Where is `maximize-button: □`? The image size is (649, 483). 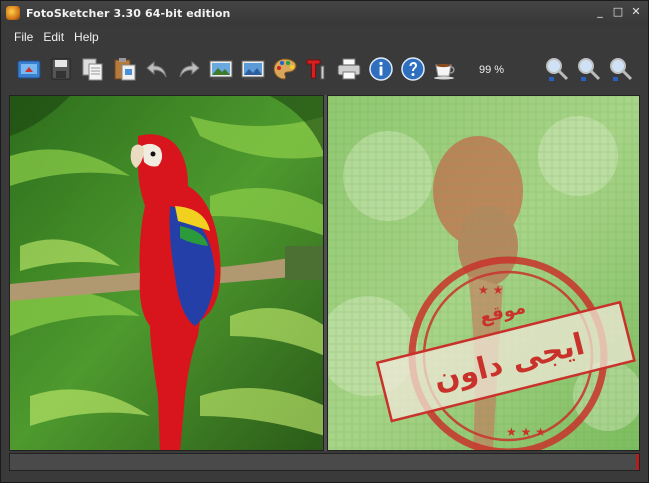 maximize-button: □ is located at coordinates (618, 12).